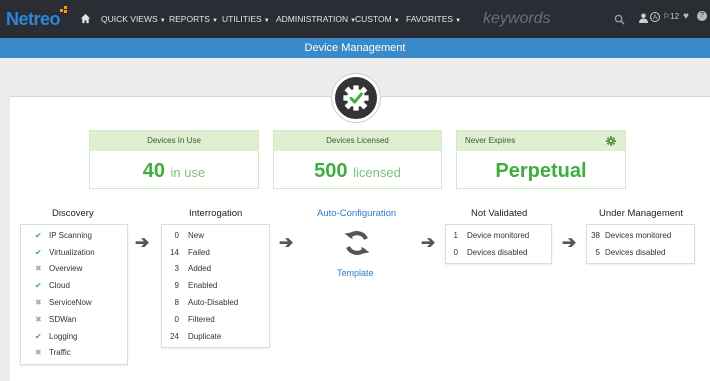 The image size is (710, 381). Describe the element at coordinates (357, 243) in the screenshot. I see `refresh-icon` at that location.